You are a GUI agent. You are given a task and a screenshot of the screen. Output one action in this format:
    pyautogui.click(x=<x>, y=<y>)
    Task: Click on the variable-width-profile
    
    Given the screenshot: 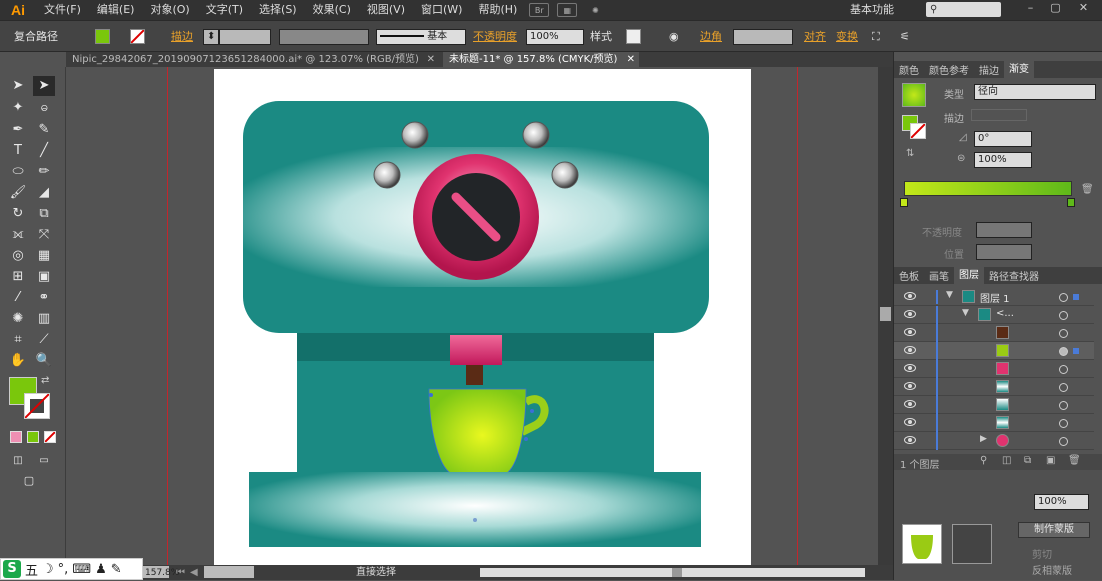 What is the action you would take?
    pyautogui.click(x=324, y=37)
    